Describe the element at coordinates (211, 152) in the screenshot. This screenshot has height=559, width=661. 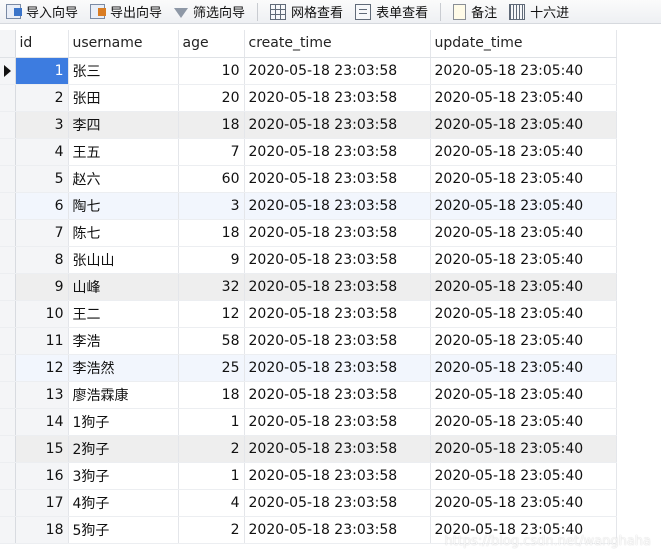
I see `cell-age: 7` at that location.